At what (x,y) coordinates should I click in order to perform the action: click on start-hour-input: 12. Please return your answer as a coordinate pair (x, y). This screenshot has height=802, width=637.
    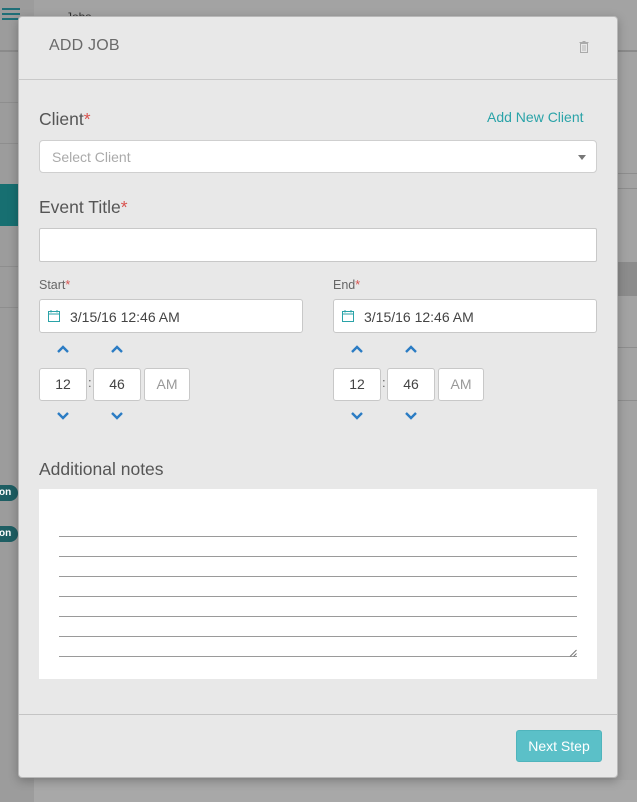
    Looking at the image, I should click on (63, 384).